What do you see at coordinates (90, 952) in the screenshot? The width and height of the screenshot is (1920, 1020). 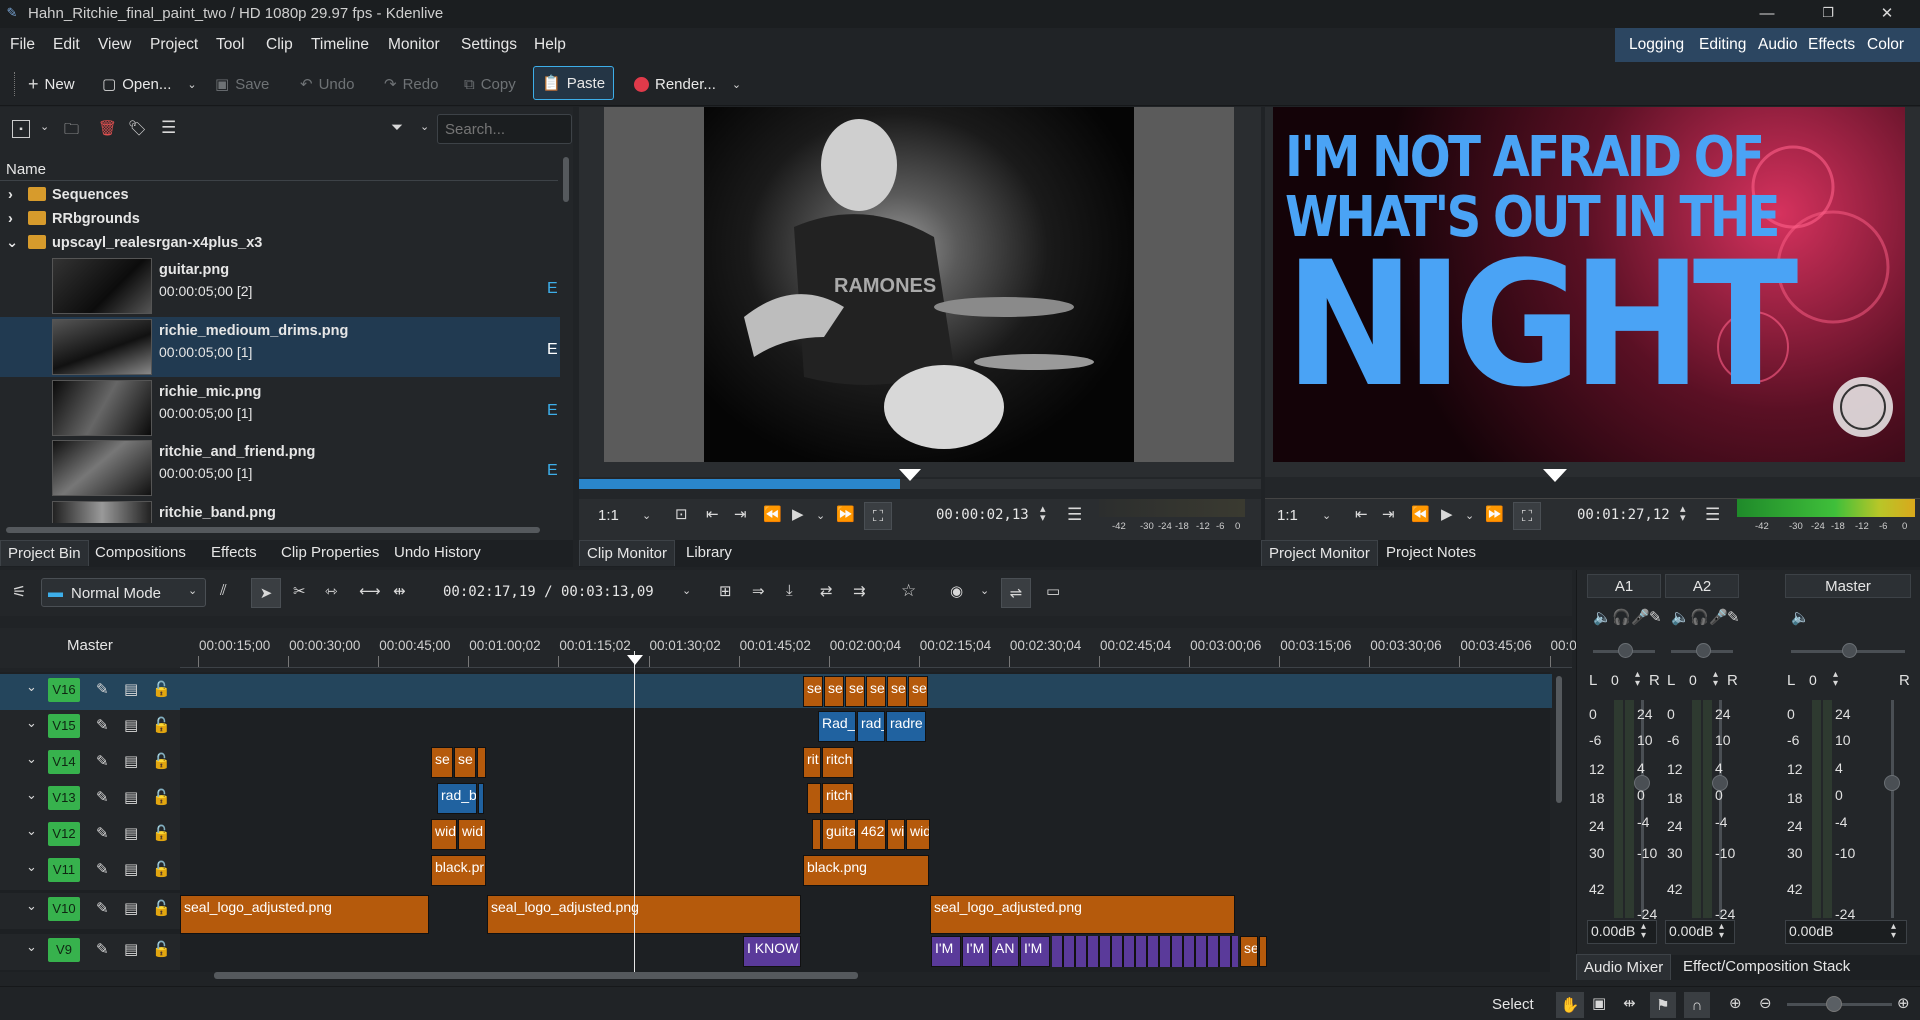 I see `track-header-v9: ⌄ V9 ✎ ▤ 🔓` at bounding box center [90, 952].